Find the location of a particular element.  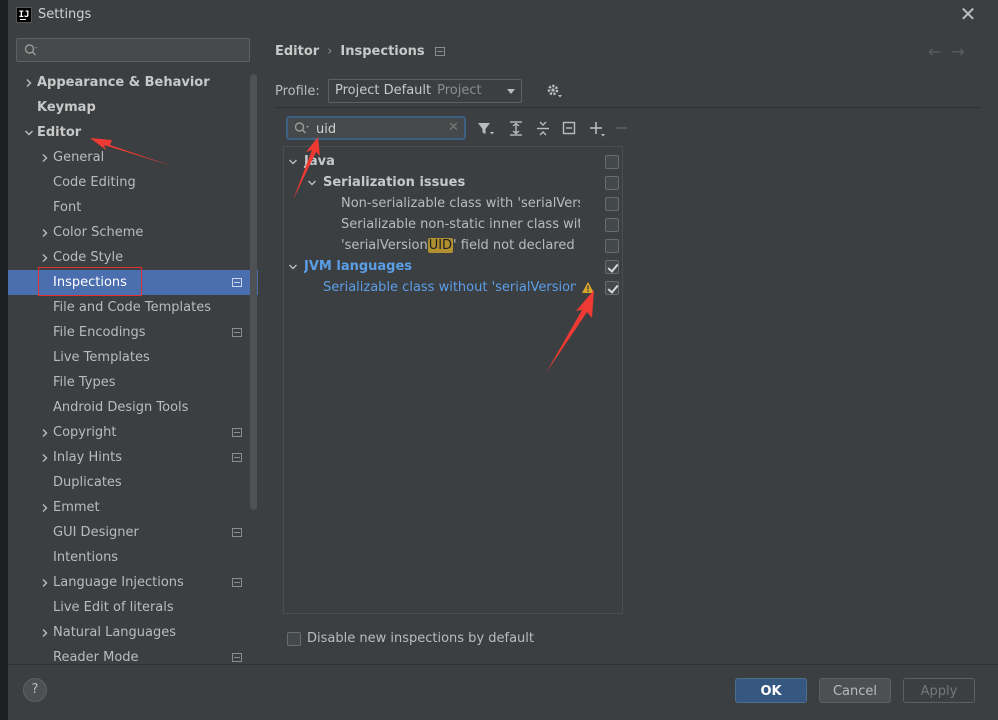

sidebar-search-input is located at coordinates (133, 50).